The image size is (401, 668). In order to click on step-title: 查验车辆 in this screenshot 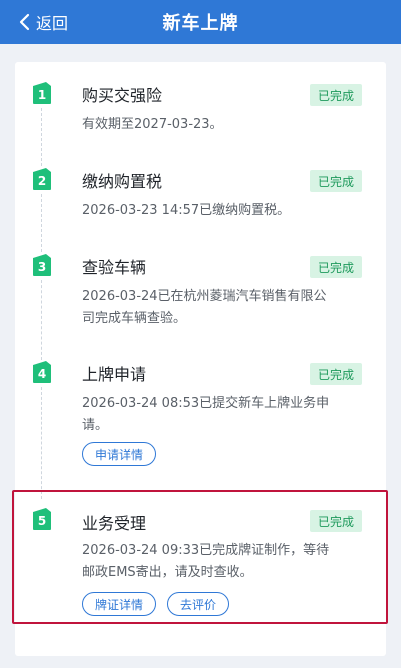, I will do `click(114, 267)`.